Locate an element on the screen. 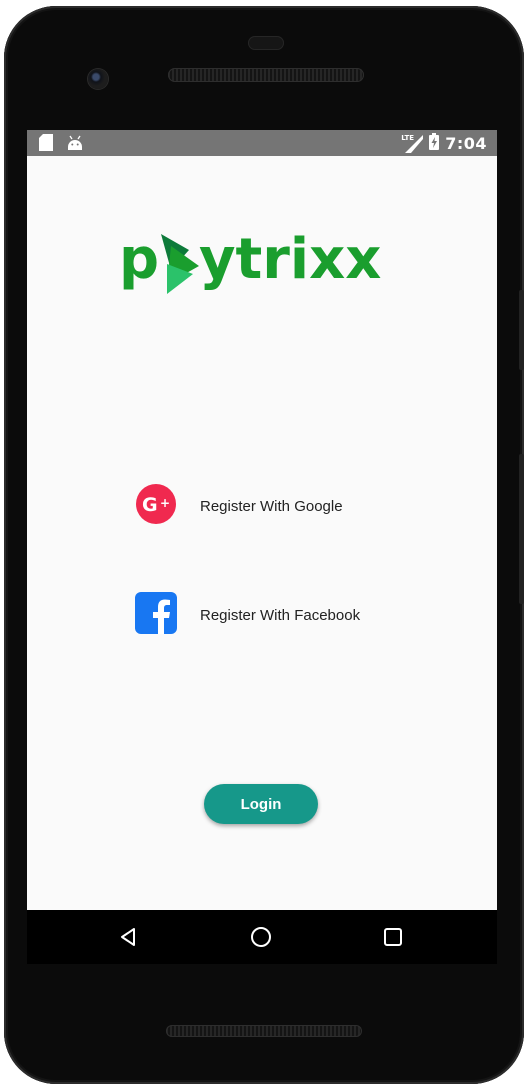 The image size is (528, 1088). home-icon is located at coordinates (261, 937).